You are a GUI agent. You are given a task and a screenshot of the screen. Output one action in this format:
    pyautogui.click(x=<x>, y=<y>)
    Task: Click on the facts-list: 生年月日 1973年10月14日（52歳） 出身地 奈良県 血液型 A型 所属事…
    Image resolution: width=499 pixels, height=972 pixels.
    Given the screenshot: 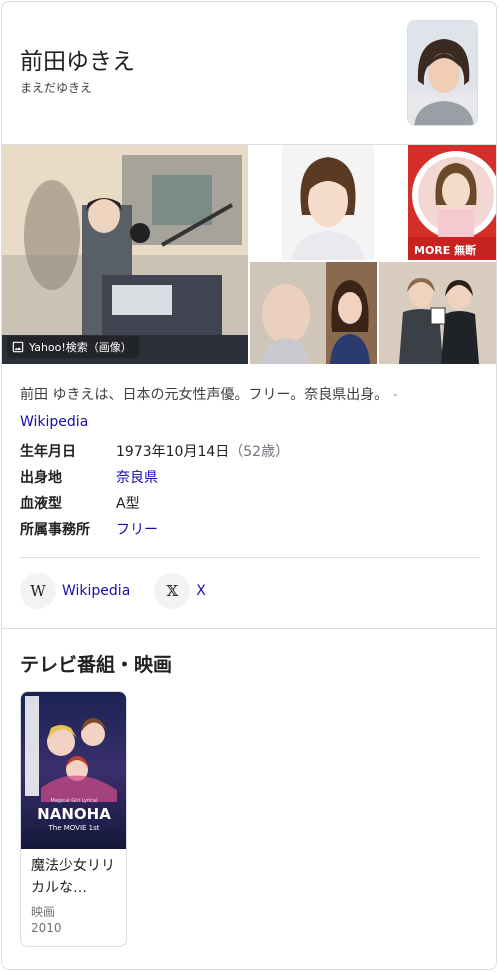 What is the action you would take?
    pyautogui.click(x=250, y=490)
    